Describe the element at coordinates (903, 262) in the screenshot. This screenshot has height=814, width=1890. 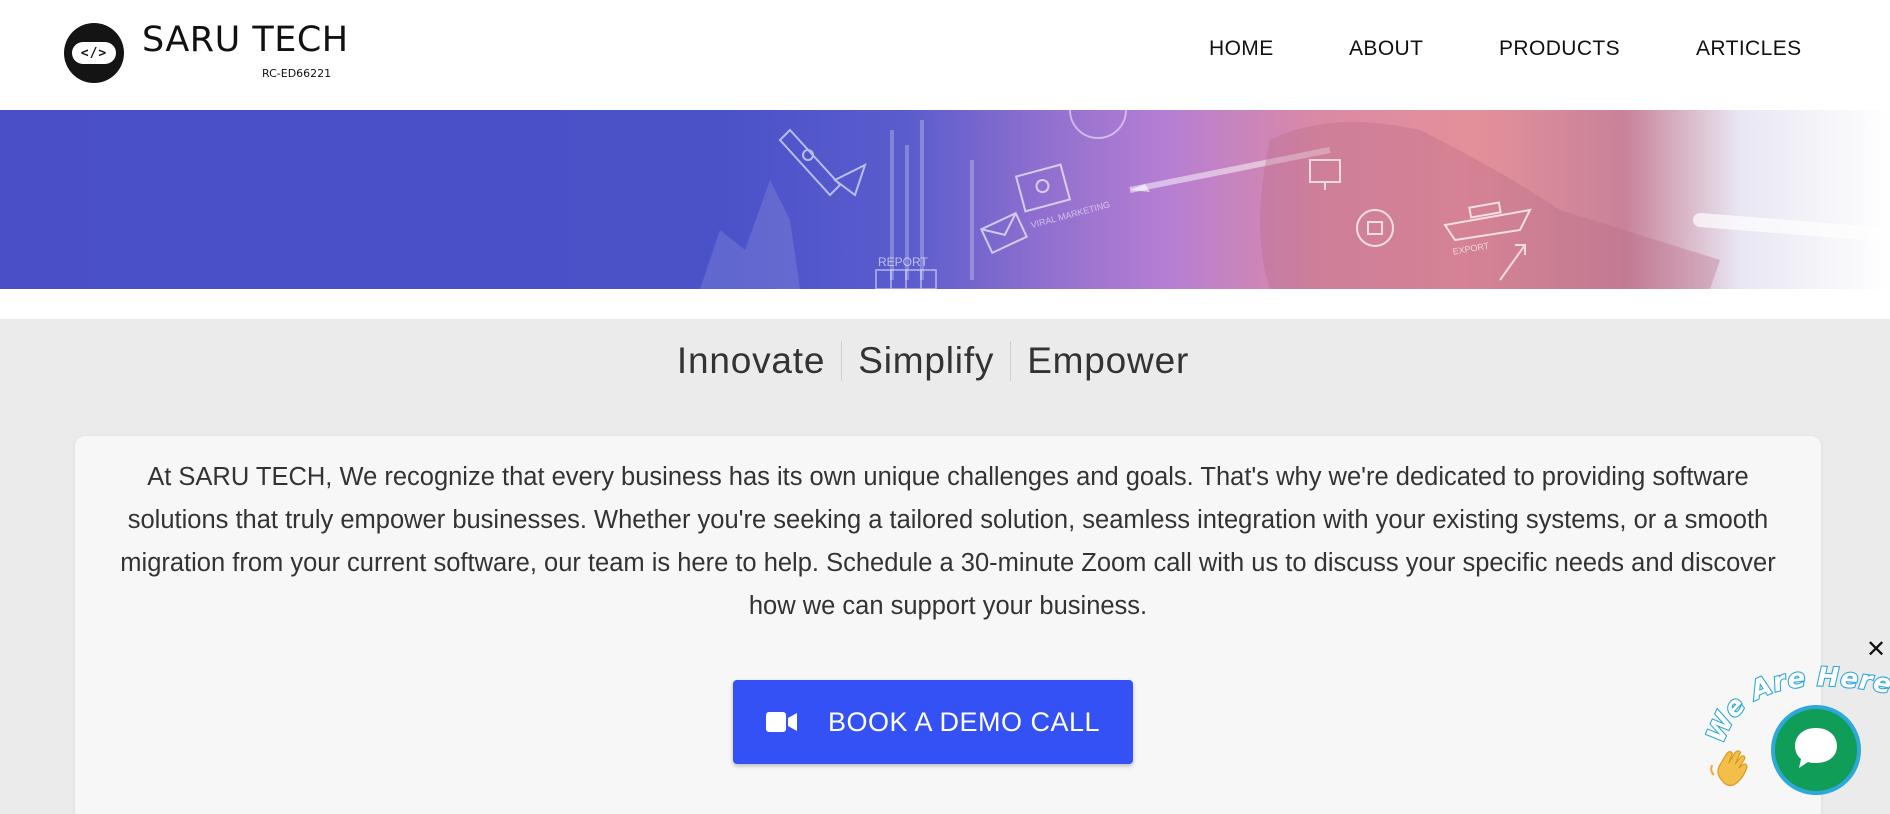
I see `hero-label-report: REPORT` at that location.